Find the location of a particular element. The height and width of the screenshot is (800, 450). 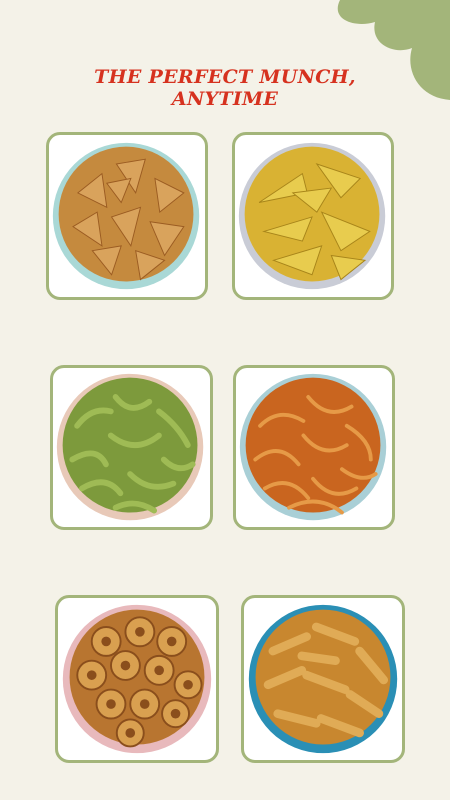

triangle-chips-bowl-icon is located at coordinates (126, 216).